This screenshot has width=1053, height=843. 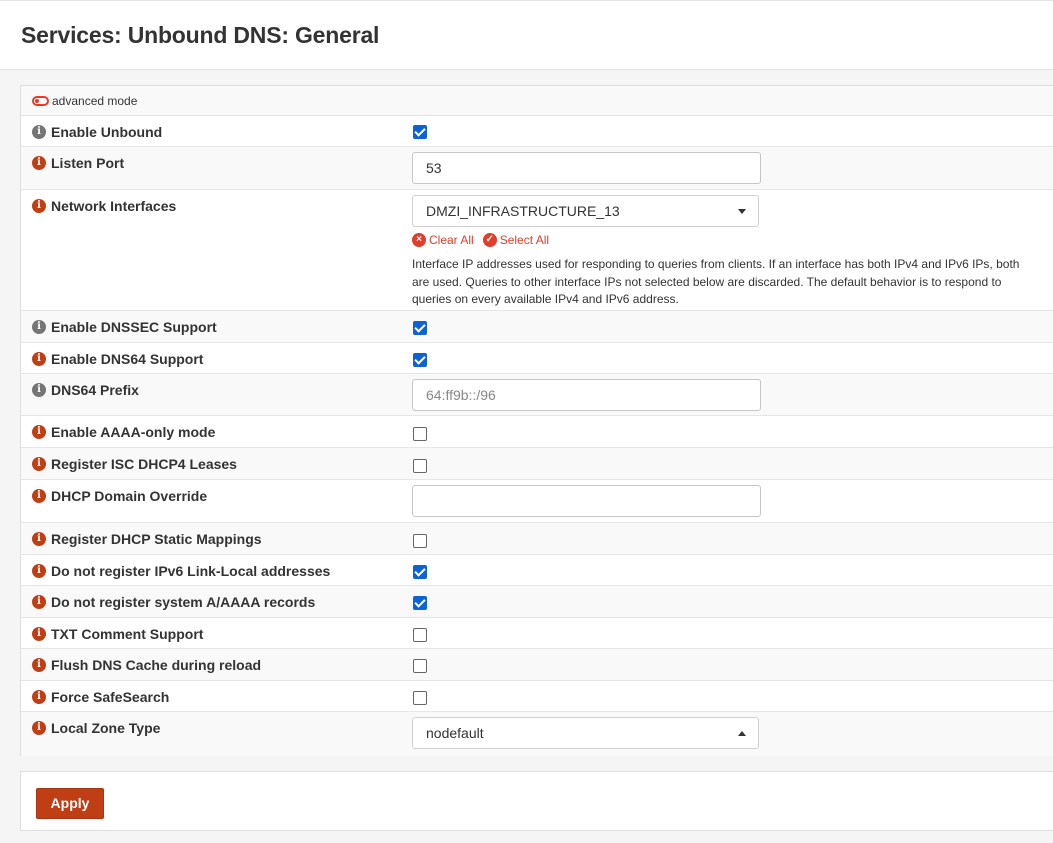 I want to click on label-text: Register DHCP Static Mappings, so click(x=156, y=539).